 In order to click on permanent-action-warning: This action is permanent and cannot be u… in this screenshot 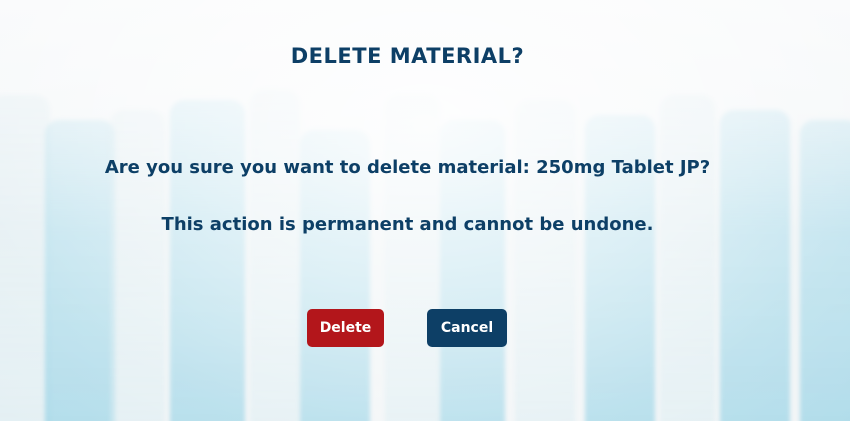, I will do `click(407, 224)`.